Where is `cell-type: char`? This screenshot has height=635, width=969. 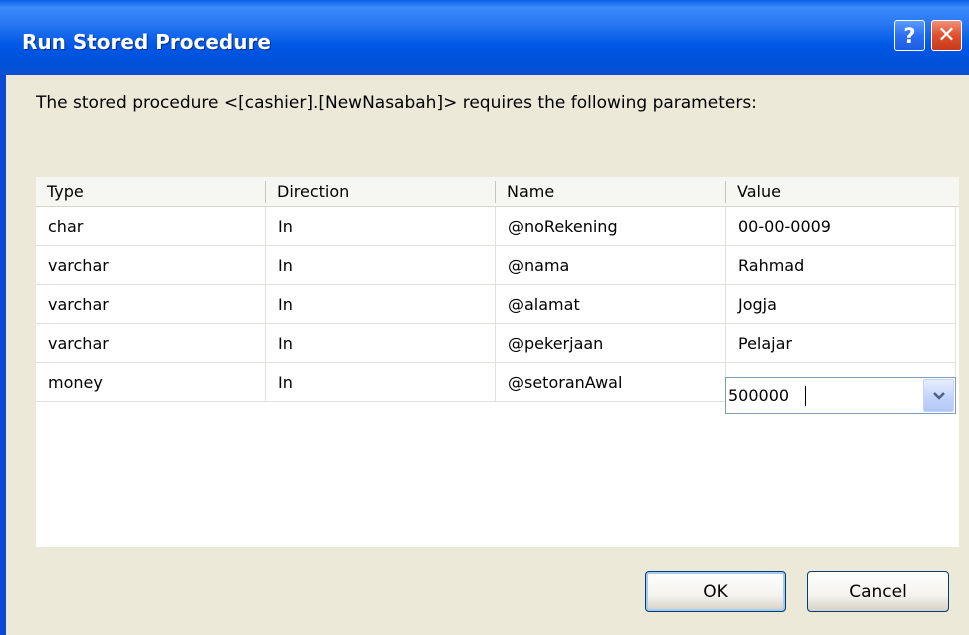 cell-type: char is located at coordinates (151, 226).